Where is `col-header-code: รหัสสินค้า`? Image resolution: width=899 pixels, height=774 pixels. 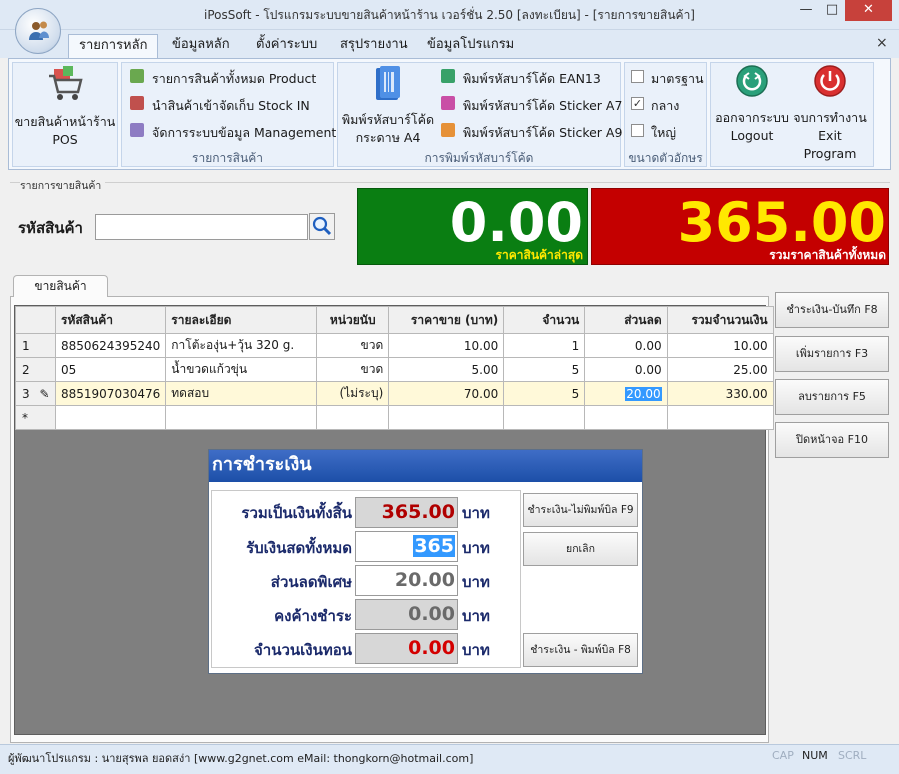
col-header-code: รหัสสินค้า is located at coordinates (110, 320).